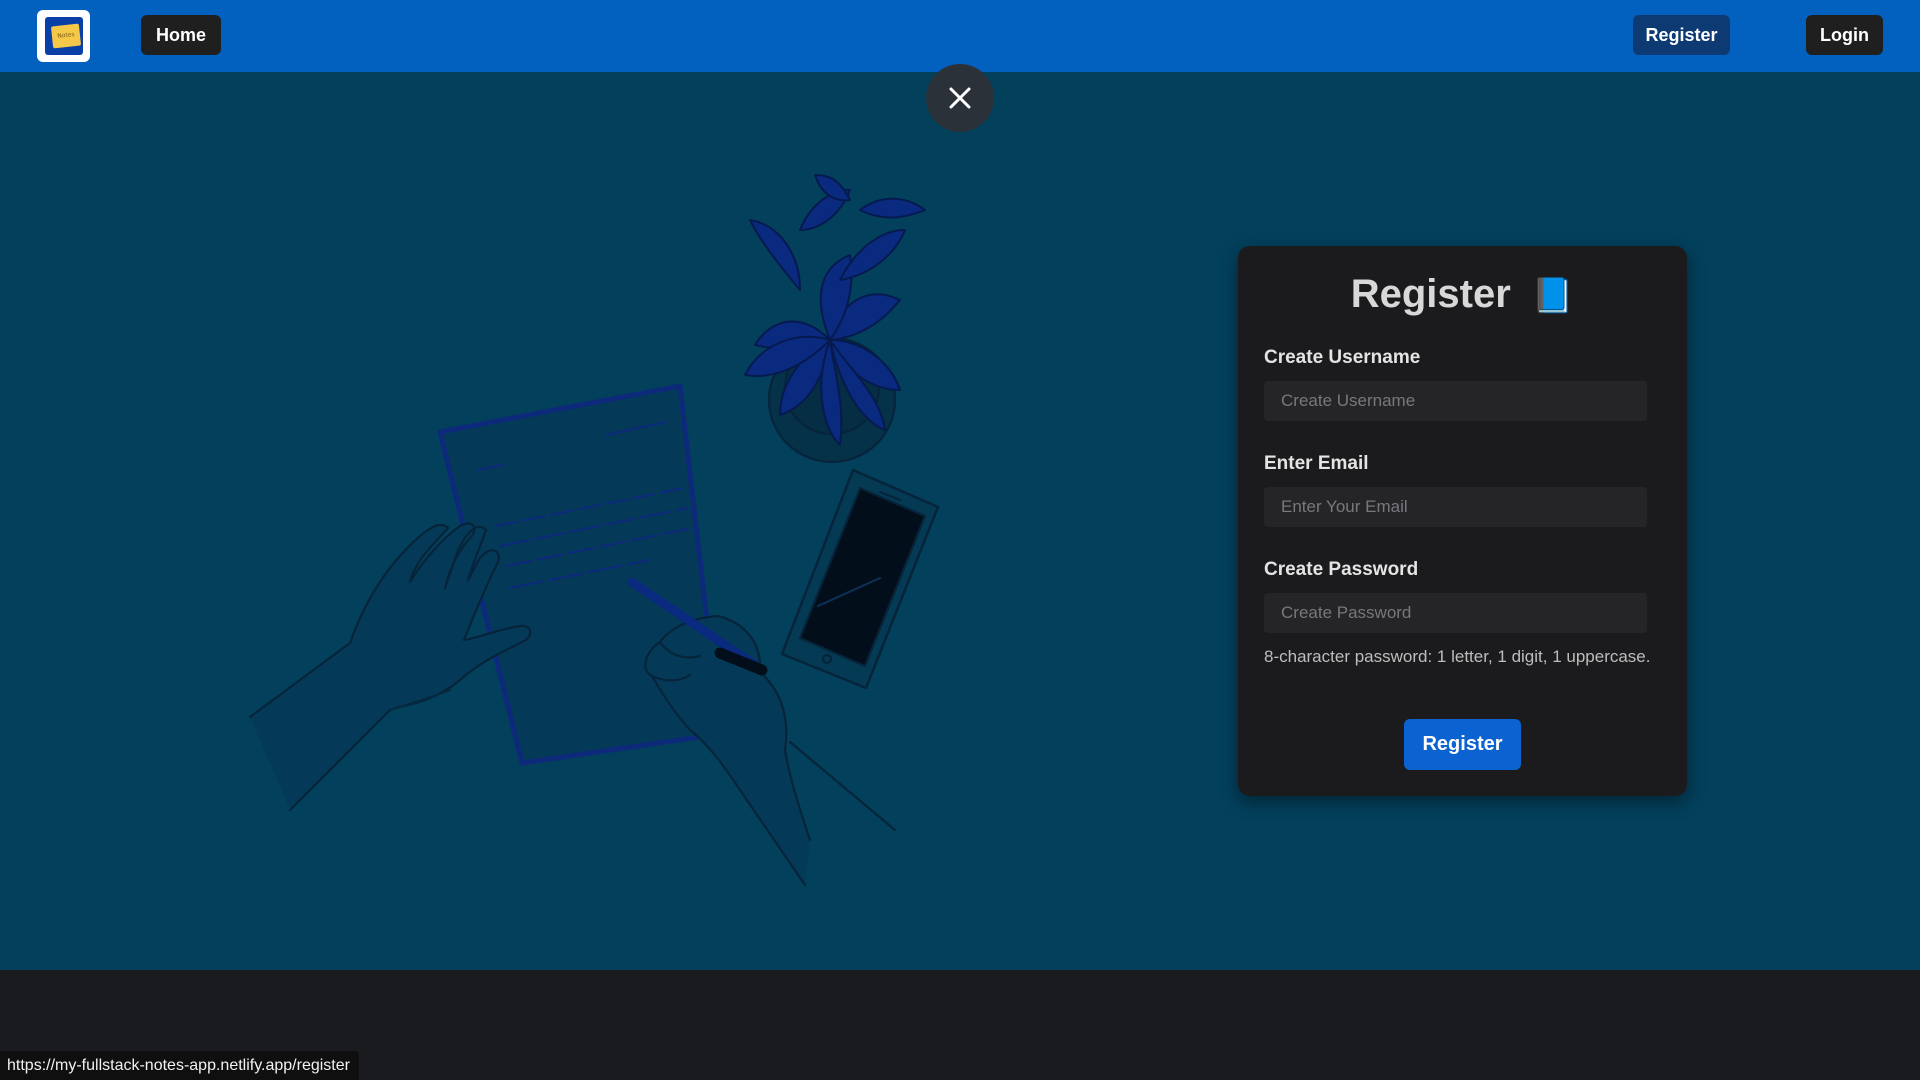 Image resolution: width=1920 pixels, height=1080 pixels. I want to click on top-navbar: Notes Home Register Login, so click(960, 36).